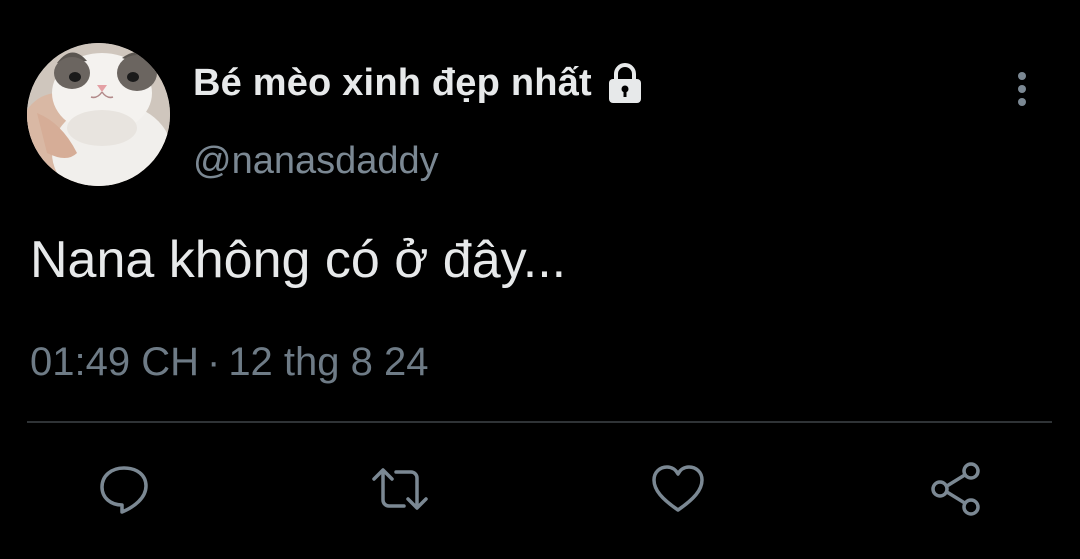 This screenshot has width=1080, height=559. What do you see at coordinates (392, 82) in the screenshot?
I see `display-name-text: Bé mèo xinh đẹp nhất` at bounding box center [392, 82].